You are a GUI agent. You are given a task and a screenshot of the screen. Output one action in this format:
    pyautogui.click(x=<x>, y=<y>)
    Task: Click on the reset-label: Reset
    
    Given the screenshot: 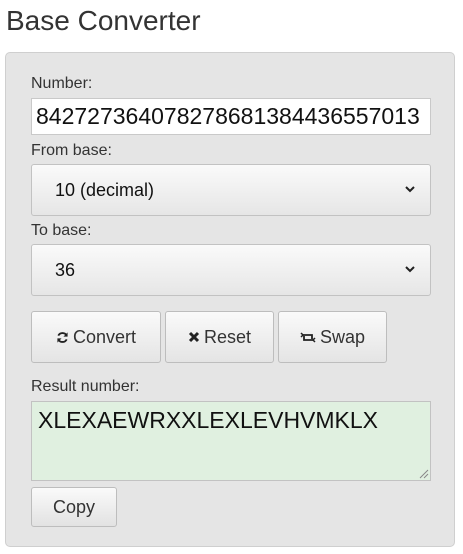 What is the action you would take?
    pyautogui.click(x=227, y=336)
    